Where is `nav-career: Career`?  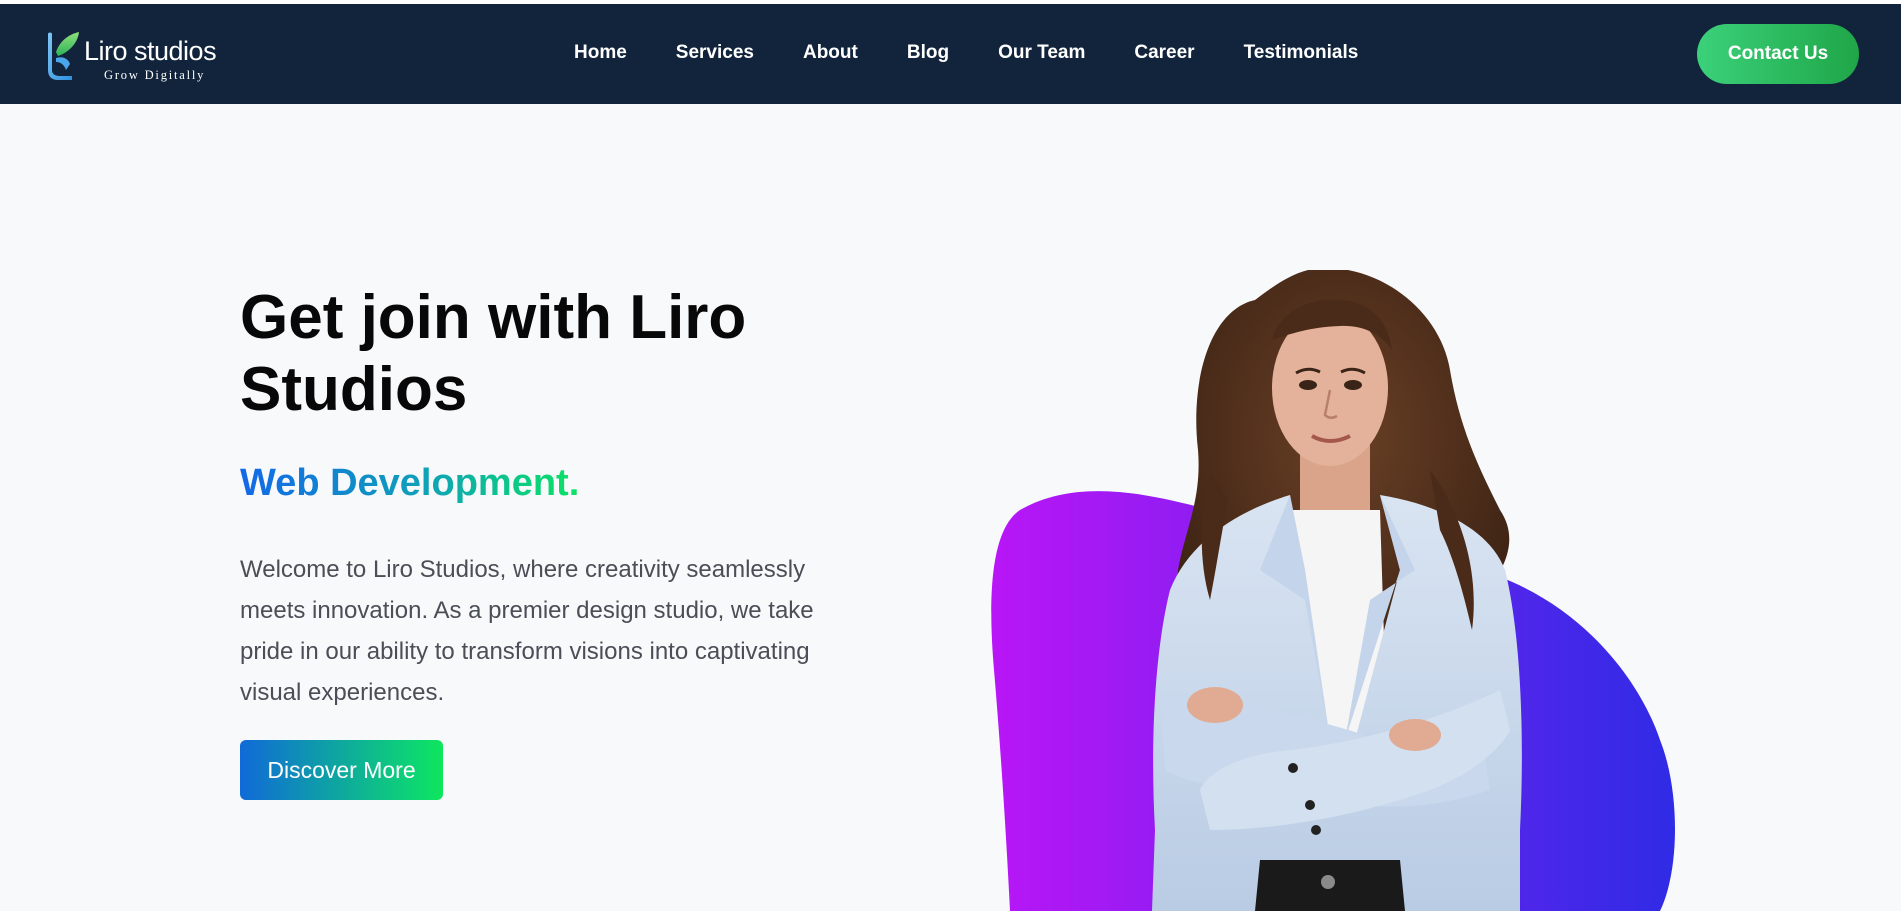 nav-career: Career is located at coordinates (1164, 57).